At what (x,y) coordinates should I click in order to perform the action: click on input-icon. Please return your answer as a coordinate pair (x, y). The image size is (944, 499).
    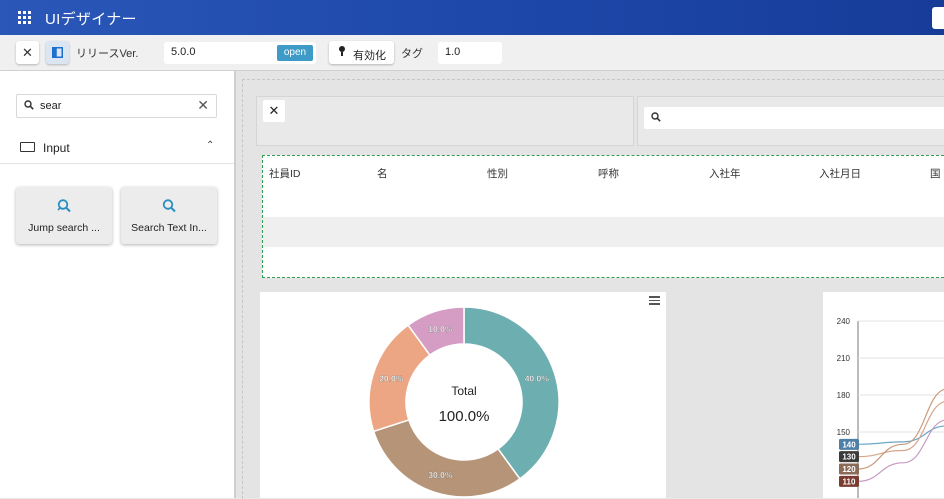
    Looking at the image, I should click on (27, 147).